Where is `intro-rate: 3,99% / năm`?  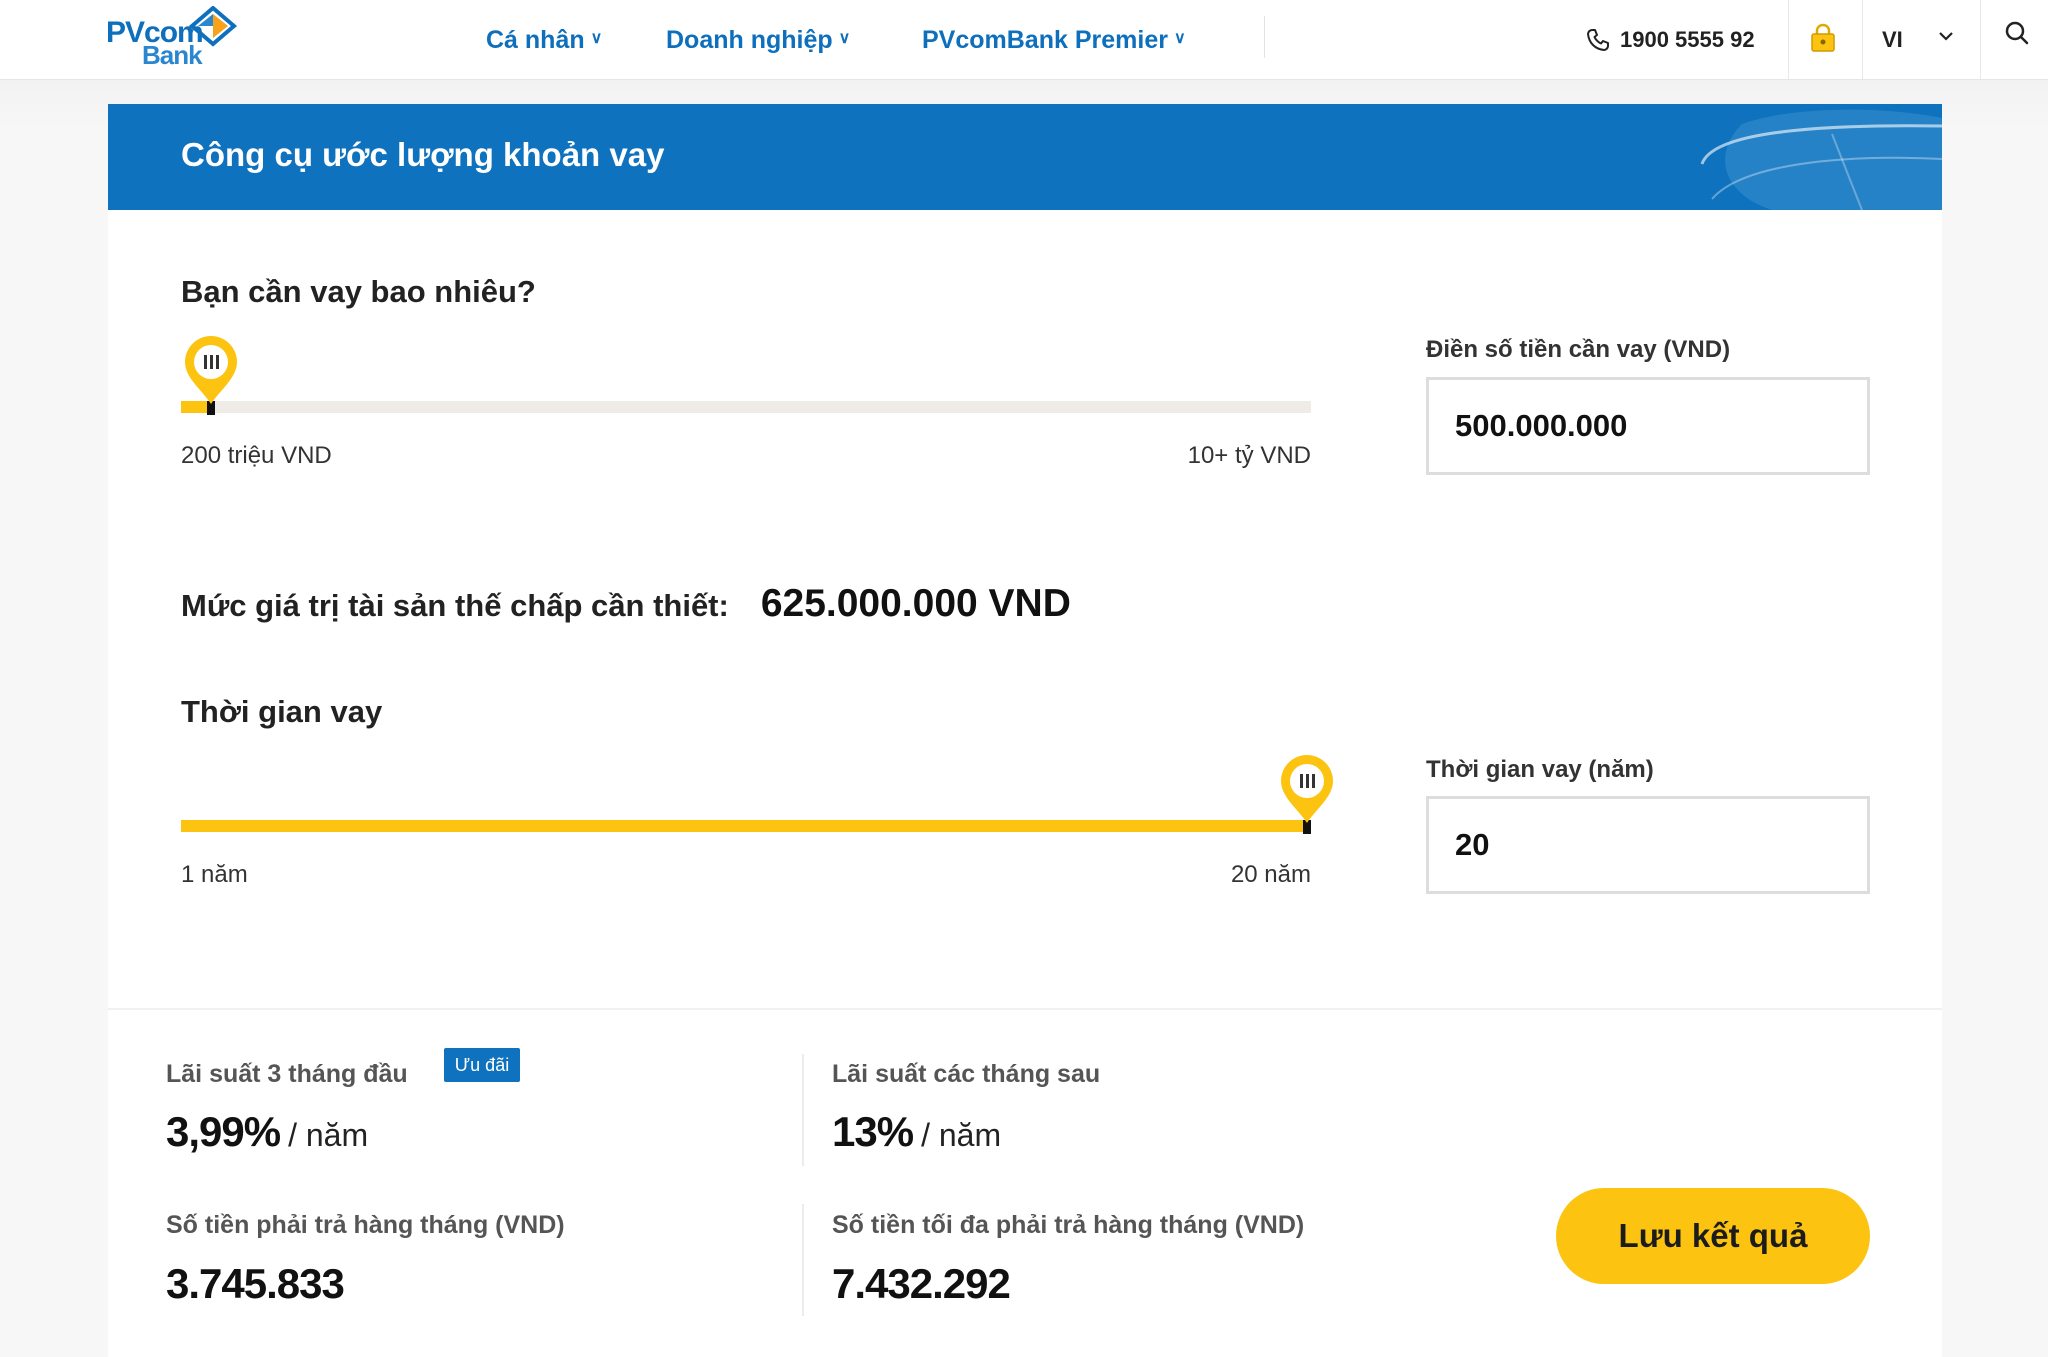 intro-rate: 3,99% / năm is located at coordinates (267, 1132).